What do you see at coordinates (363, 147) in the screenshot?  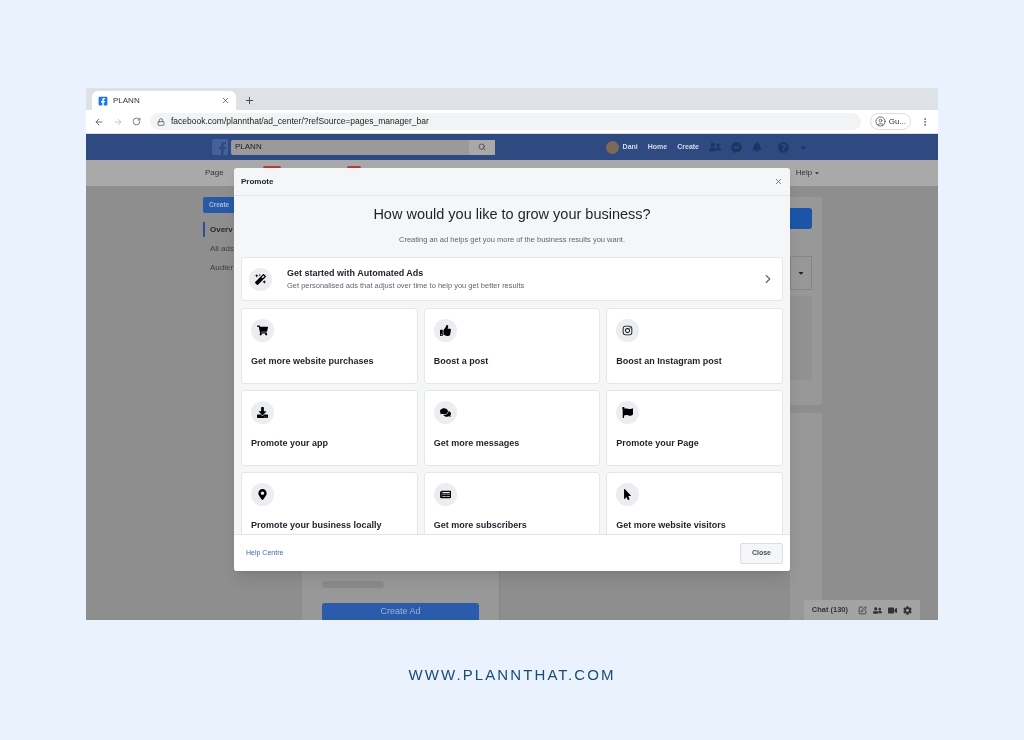 I see `search-field: PLANN` at bounding box center [363, 147].